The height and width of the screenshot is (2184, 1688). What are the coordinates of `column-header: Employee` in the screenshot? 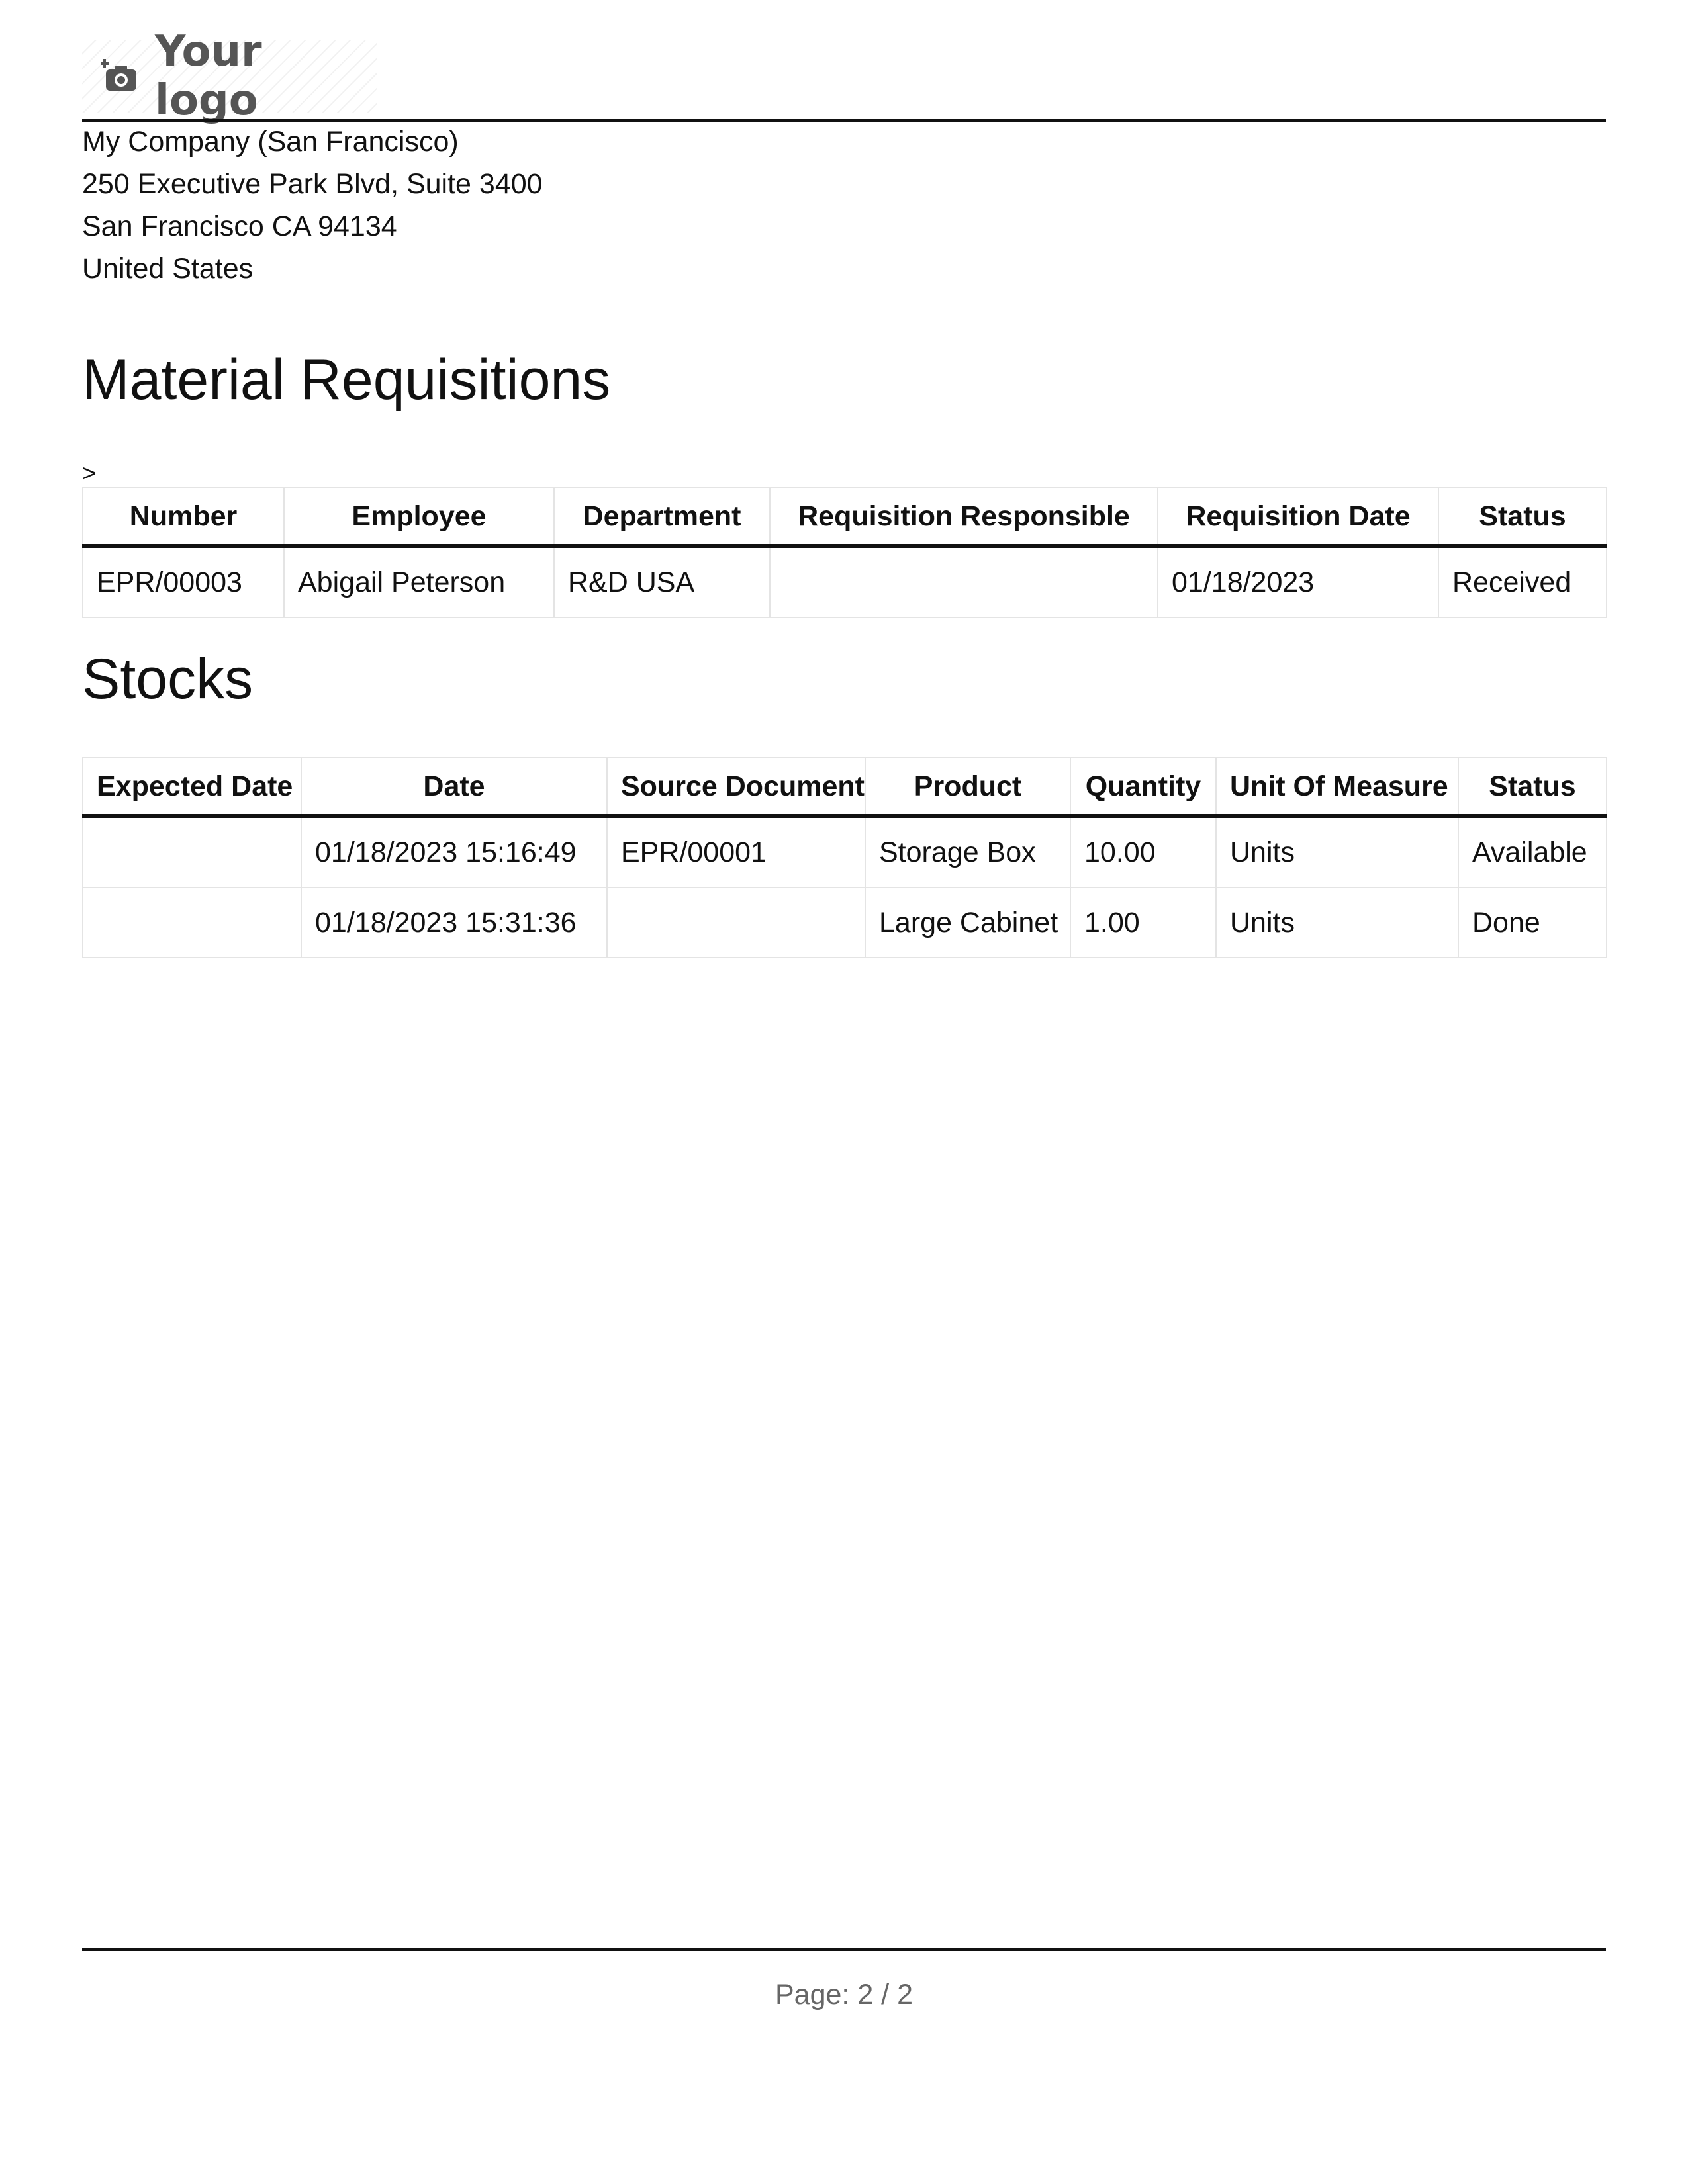 It's located at (419, 517).